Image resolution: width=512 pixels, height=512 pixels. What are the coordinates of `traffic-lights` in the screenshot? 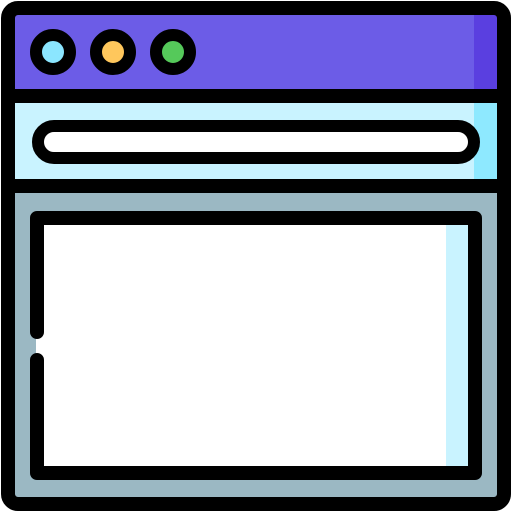 It's located at (113, 52).